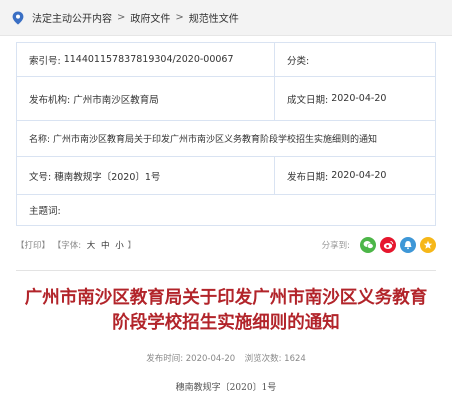  Describe the element at coordinates (116, 100) in the screenshot. I see `publisher-value: 广州市南沙区教育局` at that location.